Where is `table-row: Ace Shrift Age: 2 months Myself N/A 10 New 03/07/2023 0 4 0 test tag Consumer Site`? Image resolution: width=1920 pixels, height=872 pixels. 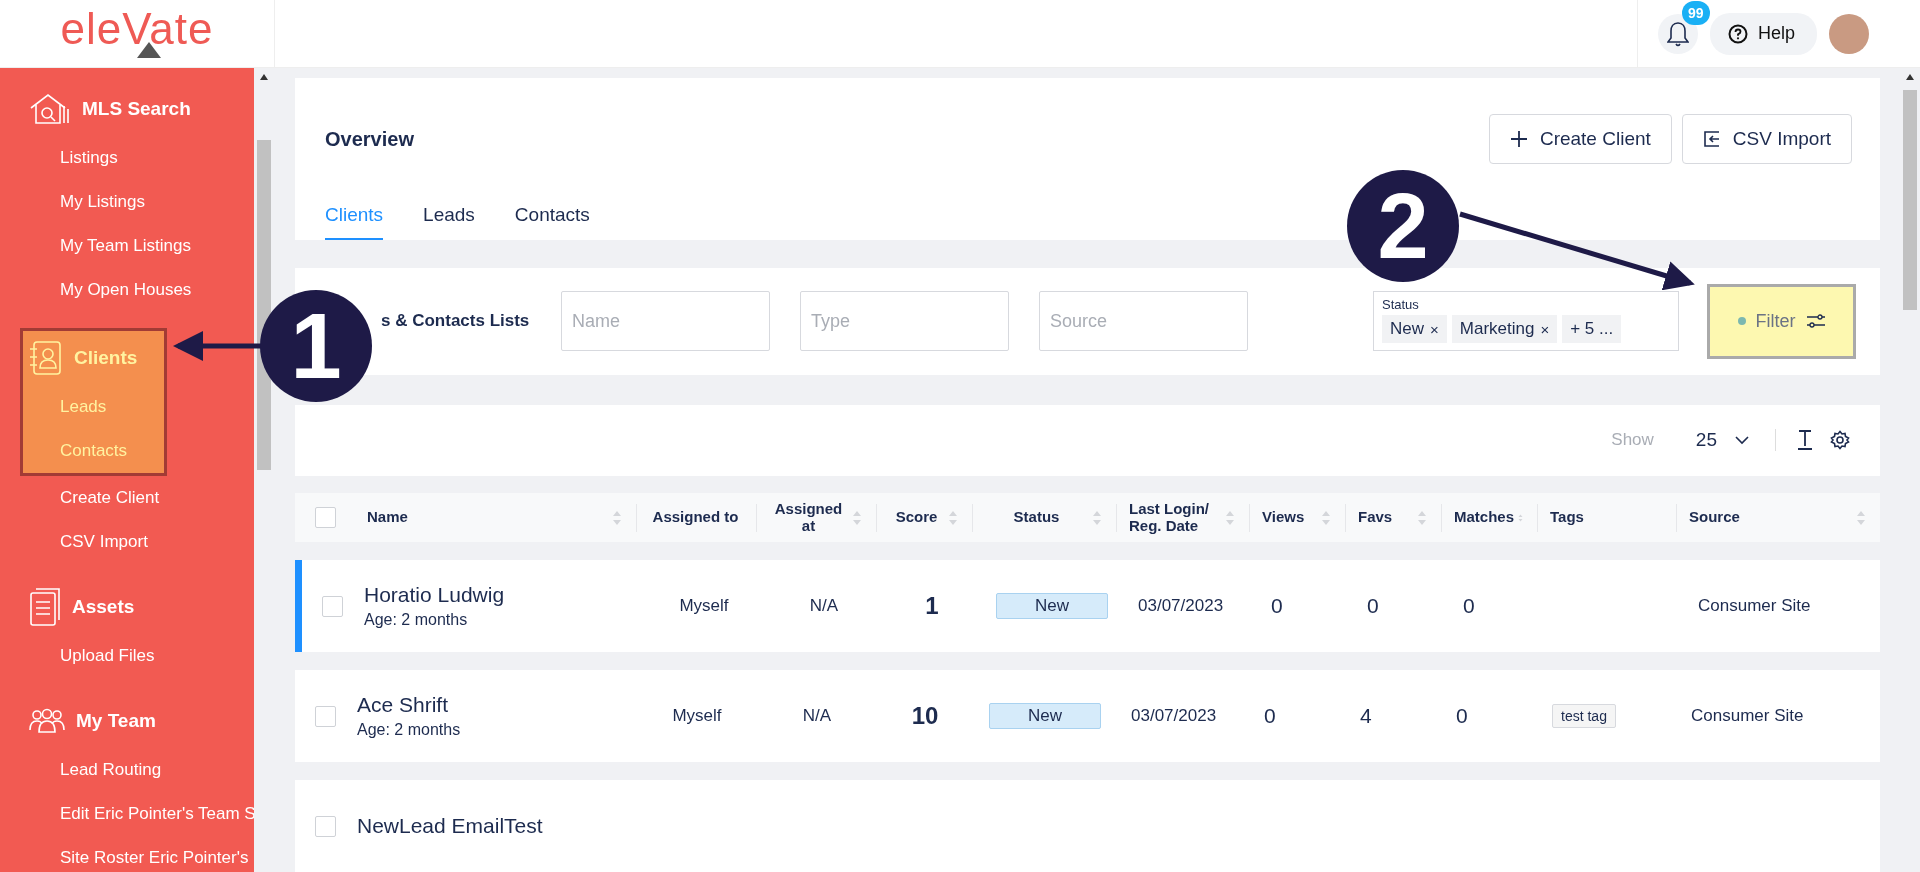
table-row: Ace Shrift Age: 2 months Myself N/A 10 New 03/07/2023 0 4 0 test tag Consumer Site is located at coordinates (1087, 716).